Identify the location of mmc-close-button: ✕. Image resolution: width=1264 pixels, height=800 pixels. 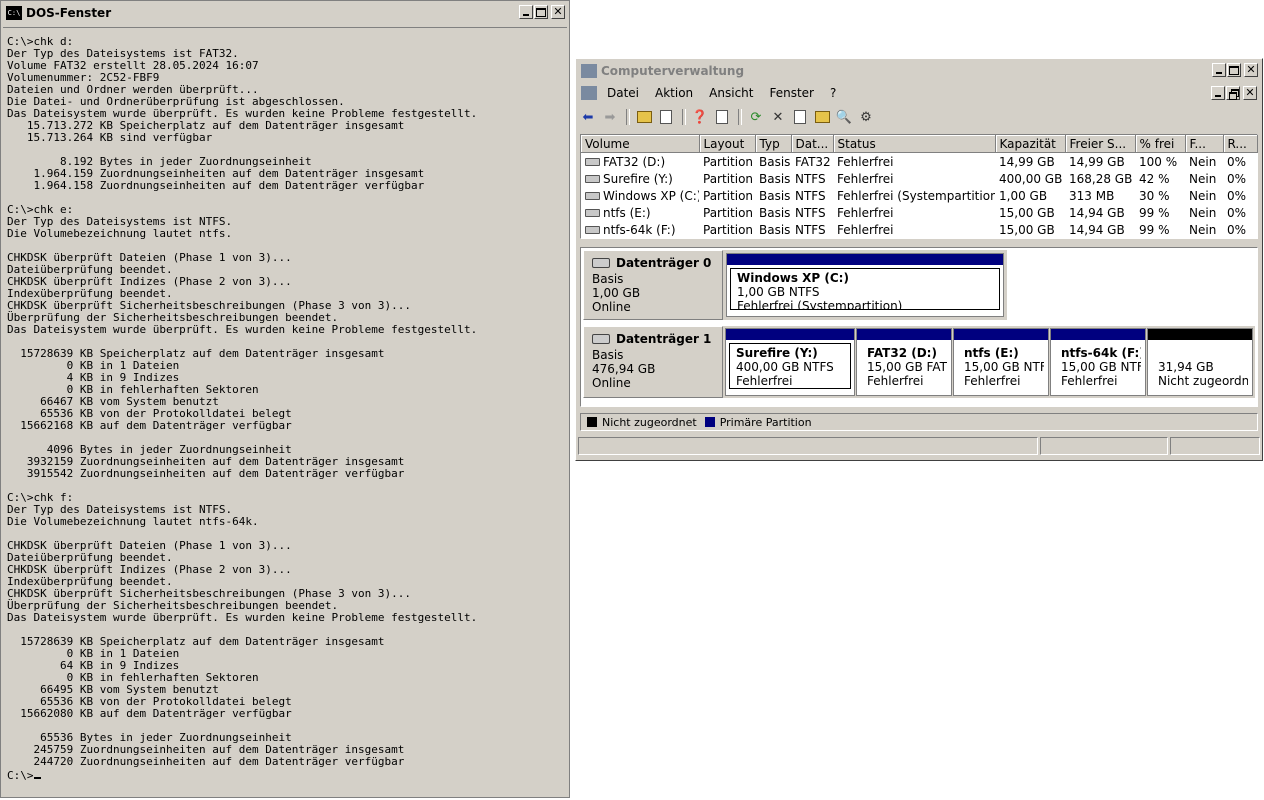
(1251, 70).